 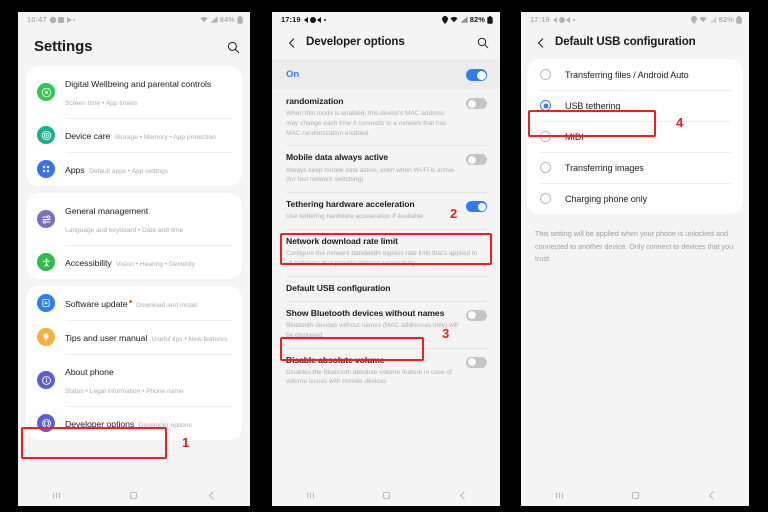 What do you see at coordinates (240, 19) in the screenshot?
I see `battery-icon` at bounding box center [240, 19].